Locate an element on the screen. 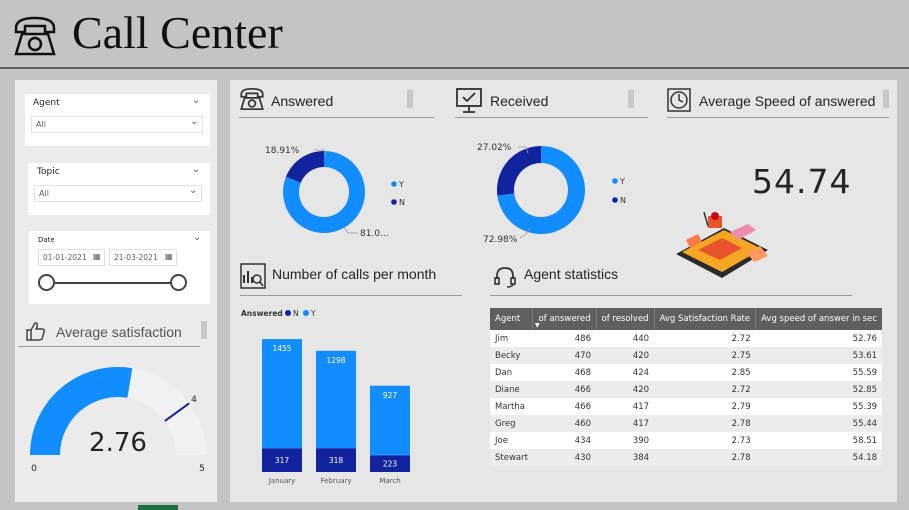 The image size is (909, 510). agent-stats-title: Agent statistics is located at coordinates (571, 274).